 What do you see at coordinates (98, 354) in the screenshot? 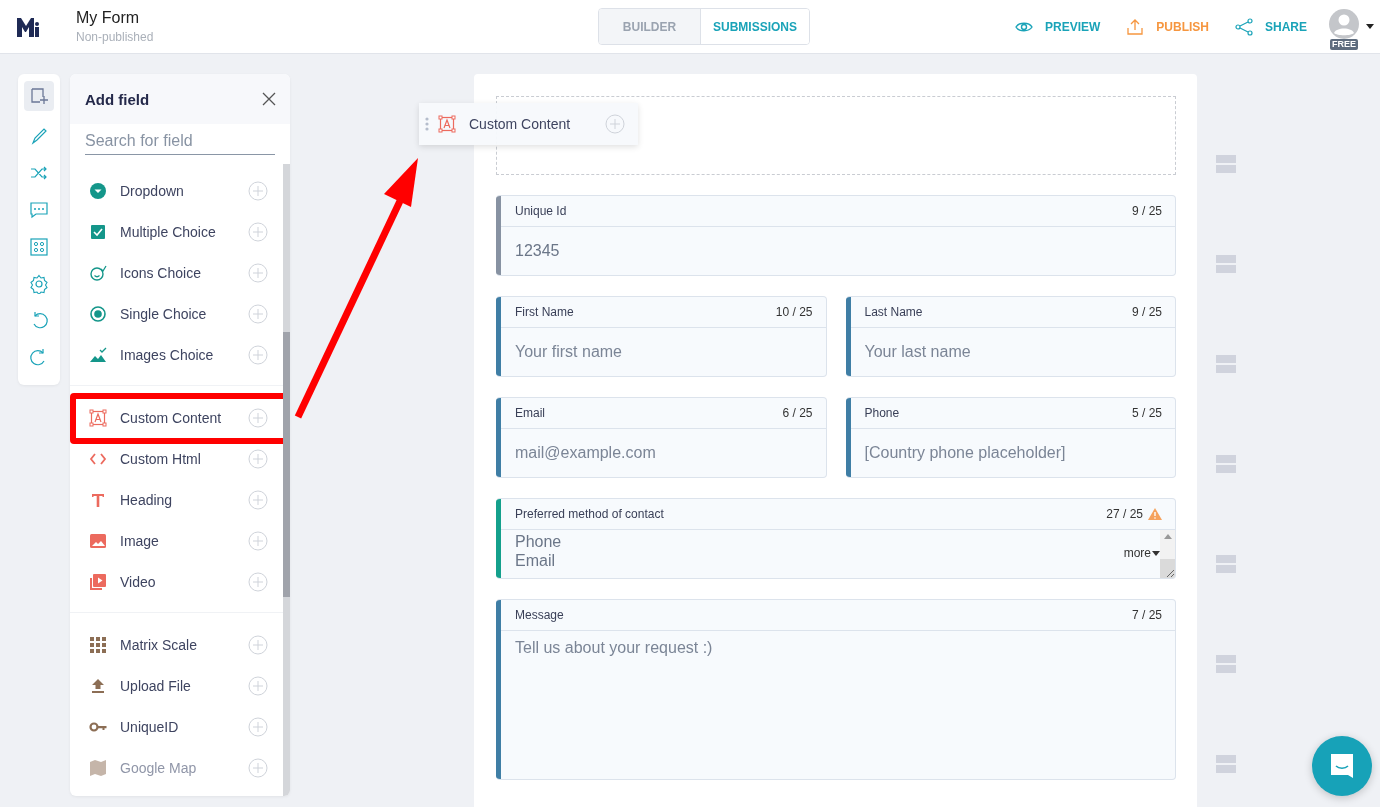
I see `images-icon` at bounding box center [98, 354].